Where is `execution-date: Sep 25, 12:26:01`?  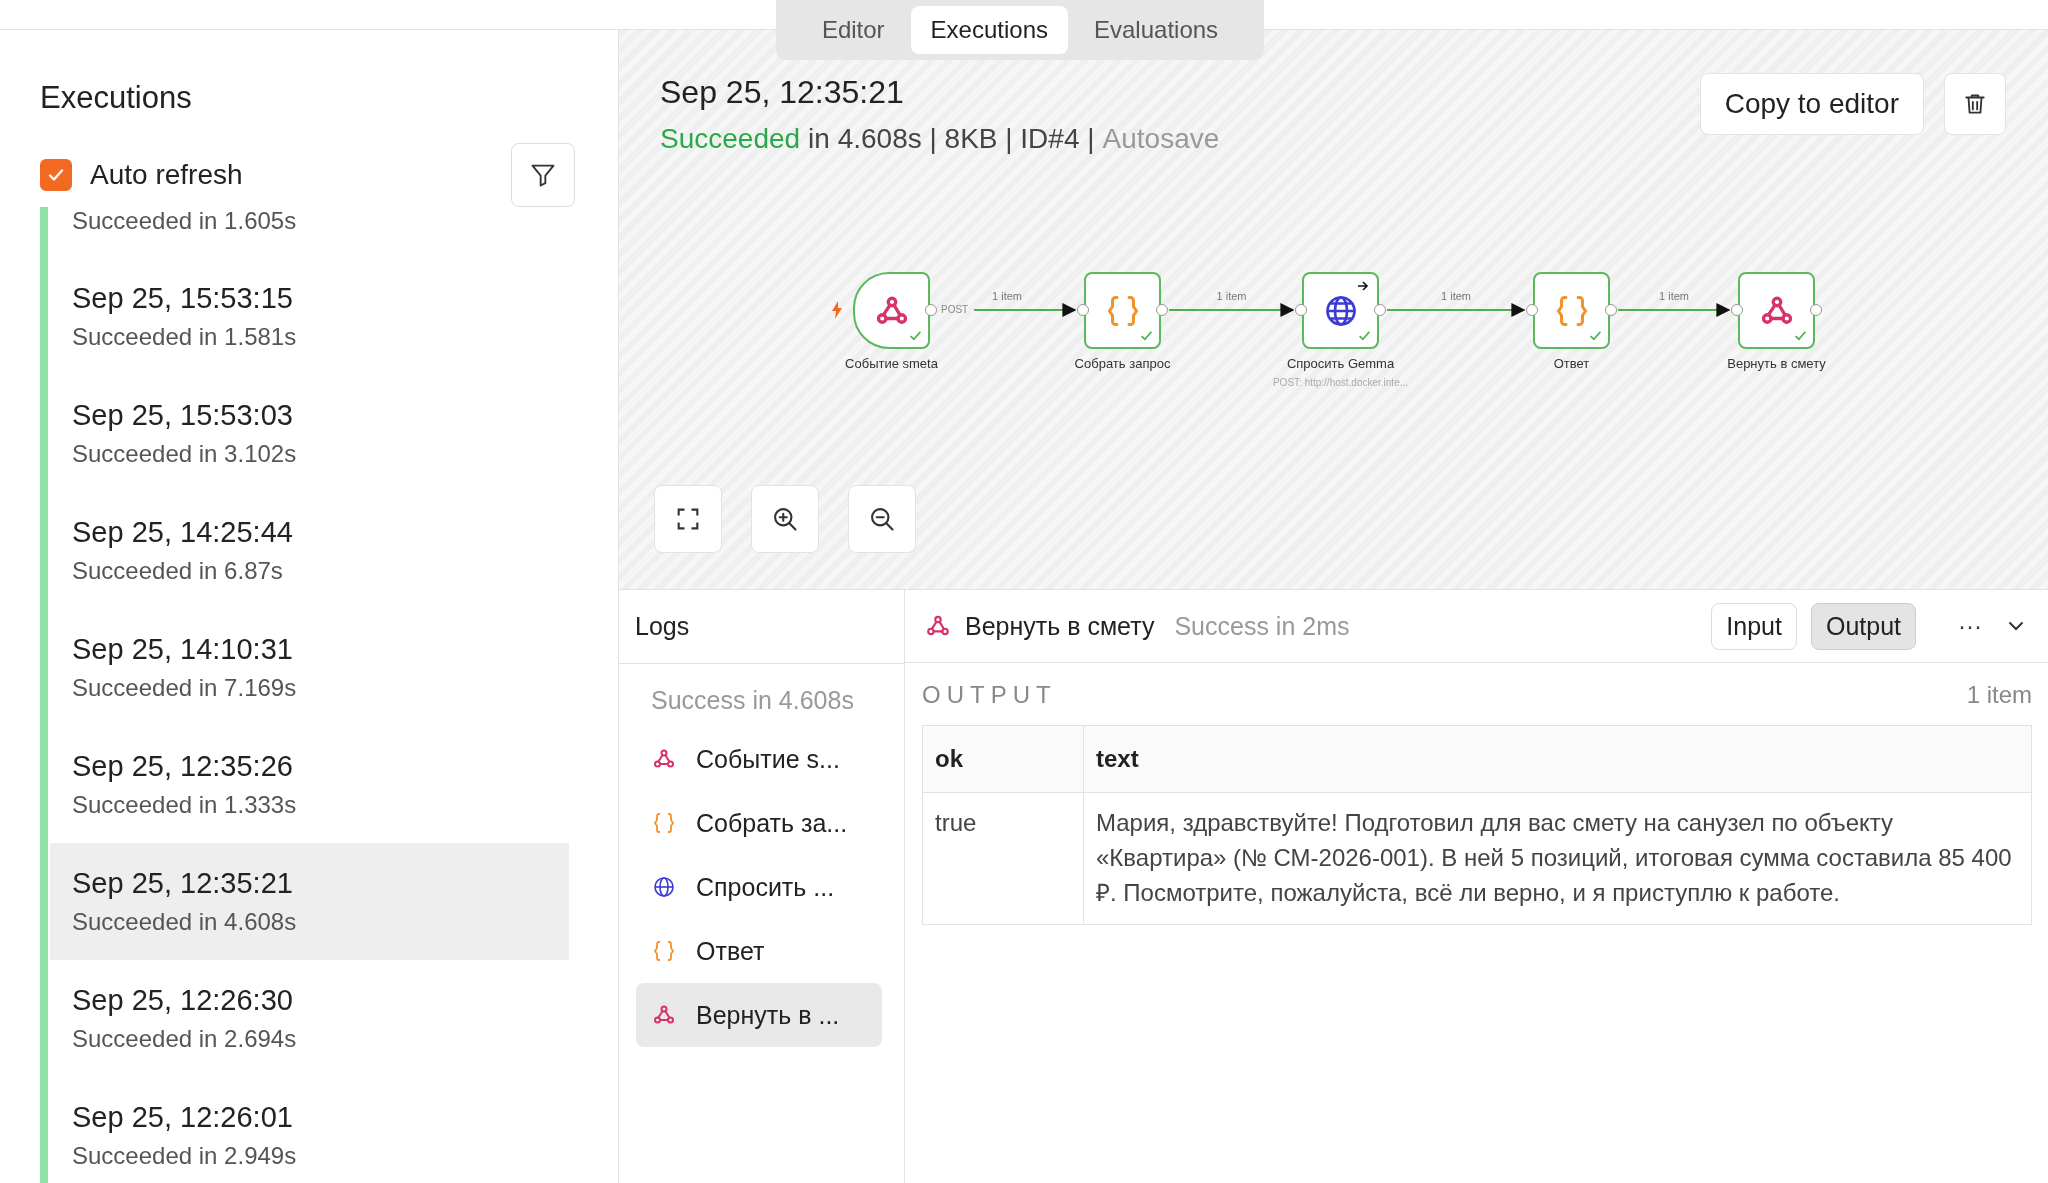
execution-date: Sep 25, 12:26:01 is located at coordinates (183, 1118).